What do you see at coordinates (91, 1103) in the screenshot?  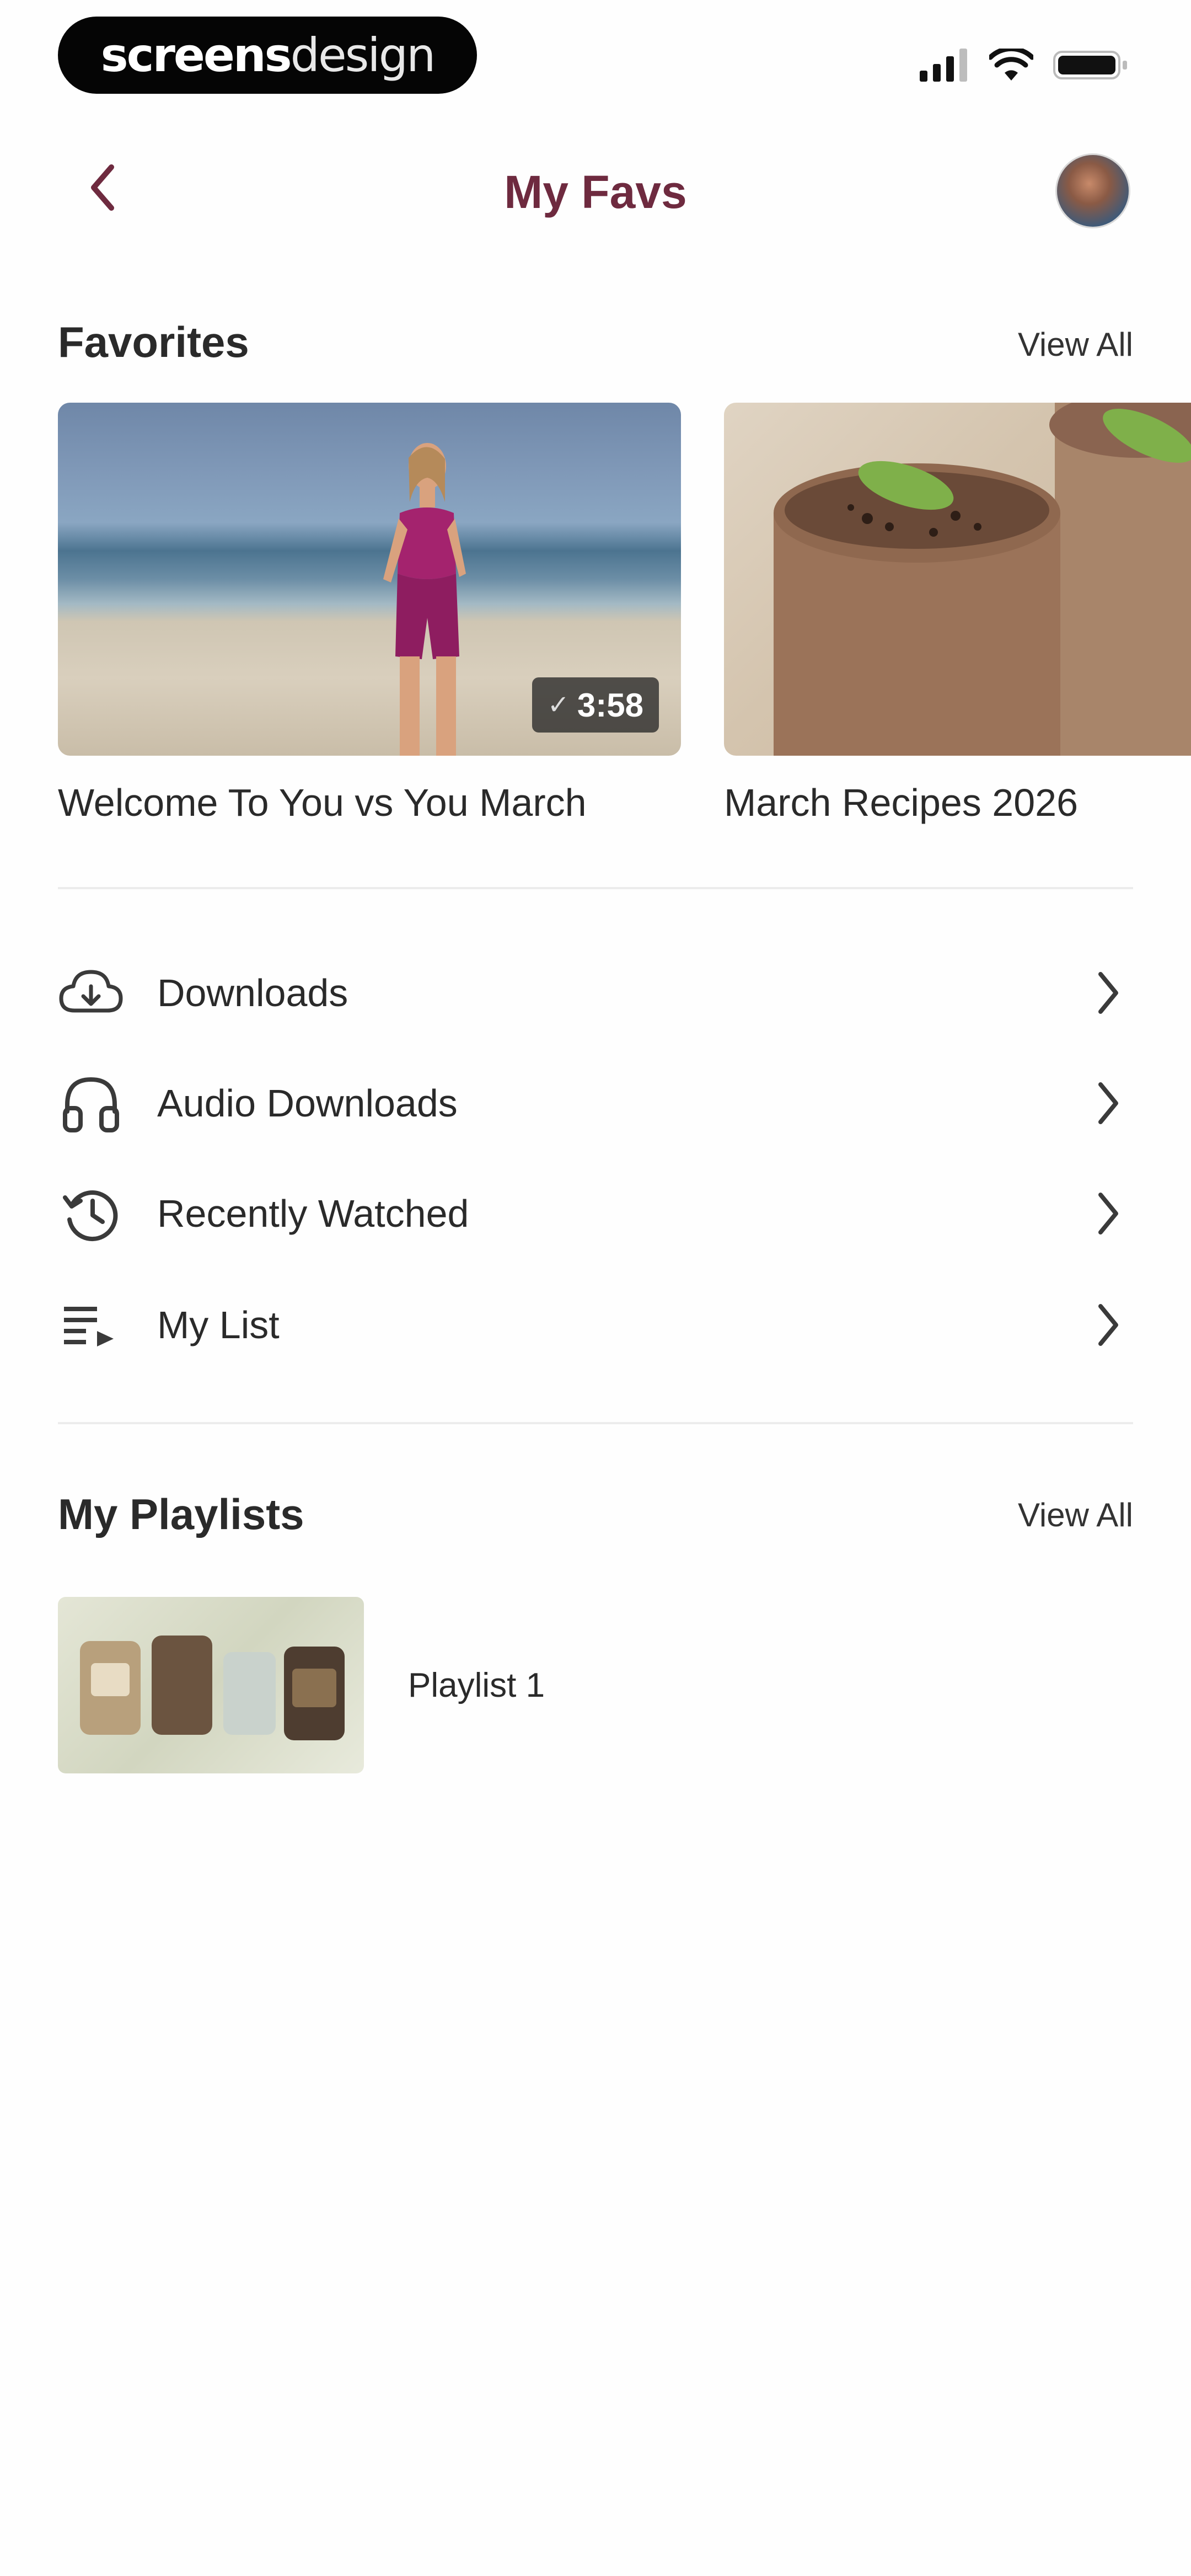 I see `headphones-icon` at bounding box center [91, 1103].